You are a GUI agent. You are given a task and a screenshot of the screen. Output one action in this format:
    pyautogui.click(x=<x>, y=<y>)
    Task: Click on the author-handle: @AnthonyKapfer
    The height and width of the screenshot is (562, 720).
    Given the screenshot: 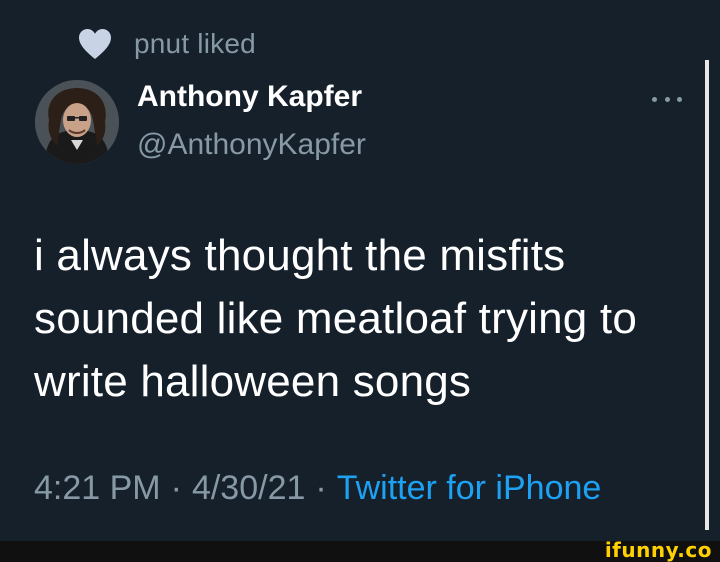 What is the action you would take?
    pyautogui.click(x=251, y=145)
    